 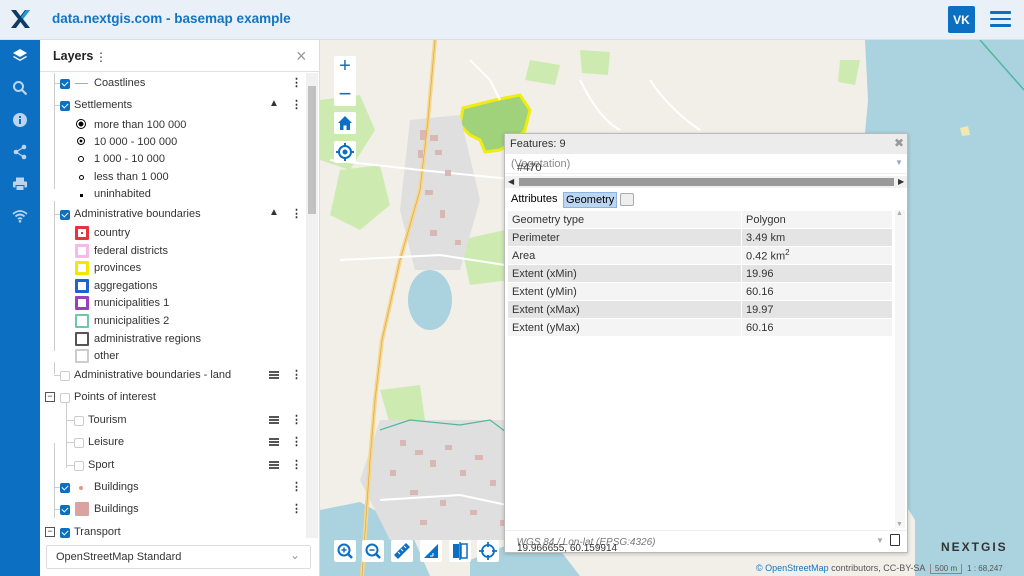 What do you see at coordinates (126, 286) in the screenshot?
I see `legend-label: aggregations` at bounding box center [126, 286].